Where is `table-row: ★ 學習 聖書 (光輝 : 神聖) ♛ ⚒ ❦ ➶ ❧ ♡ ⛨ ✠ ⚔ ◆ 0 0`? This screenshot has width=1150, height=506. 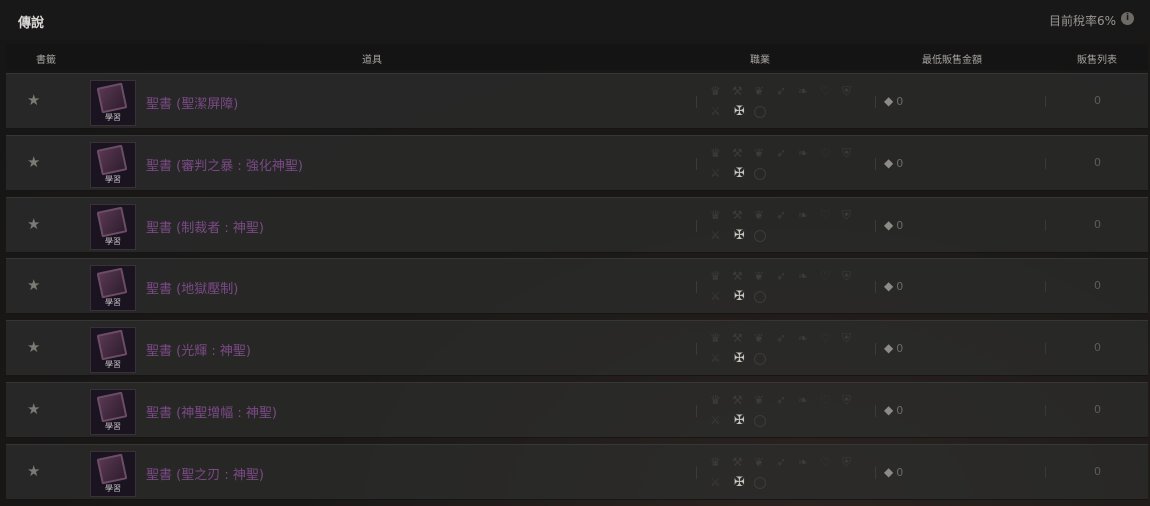
table-row: ★ 學習 聖書 (光輝 : 神聖) ♛ ⚒ ❦ ➶ ❧ ♡ ⛨ ✠ ⚔ ◆ 0 0 is located at coordinates (577, 348).